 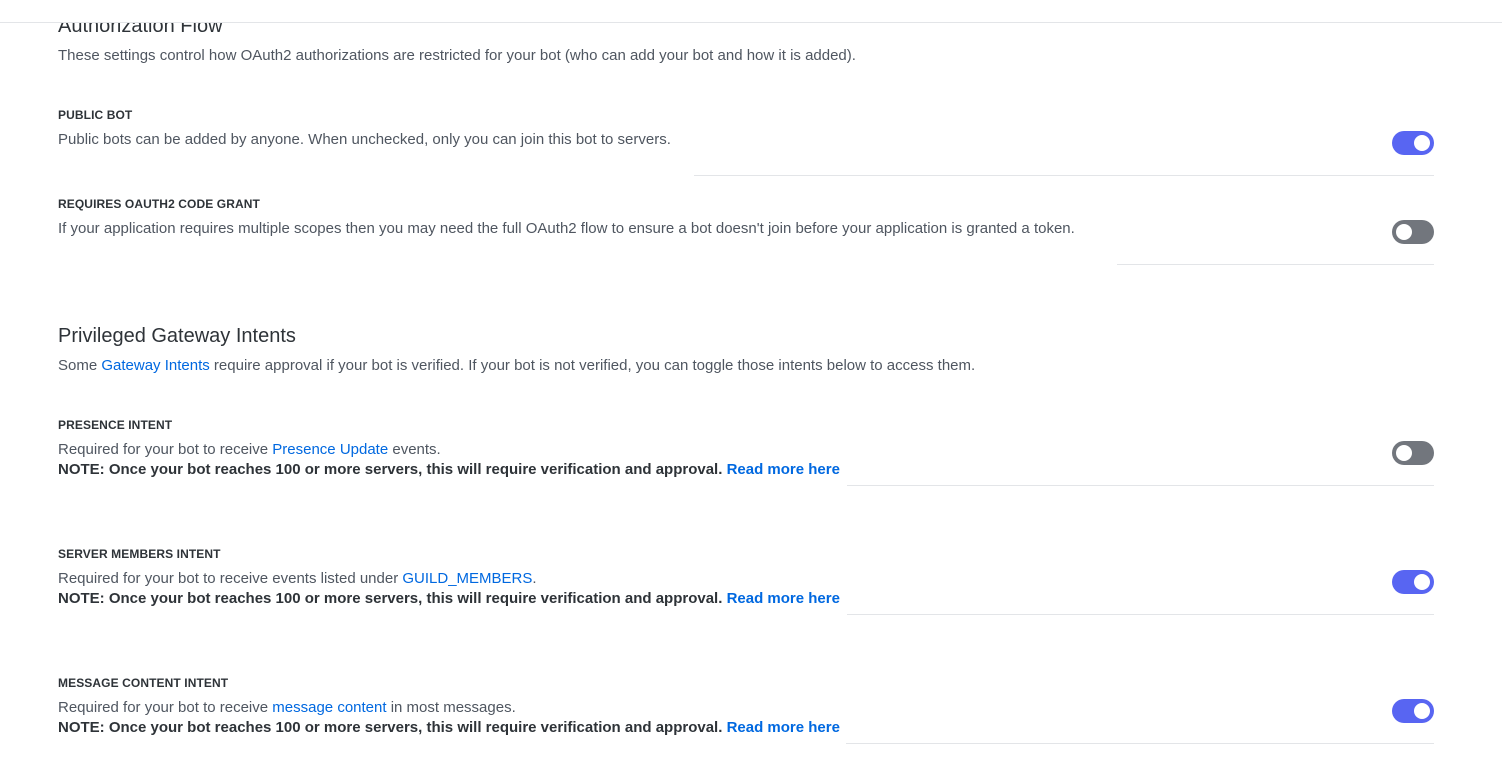 What do you see at coordinates (177, 336) in the screenshot?
I see `section-title-privileged-gateway-intents: Privileged Gateway Intents` at bounding box center [177, 336].